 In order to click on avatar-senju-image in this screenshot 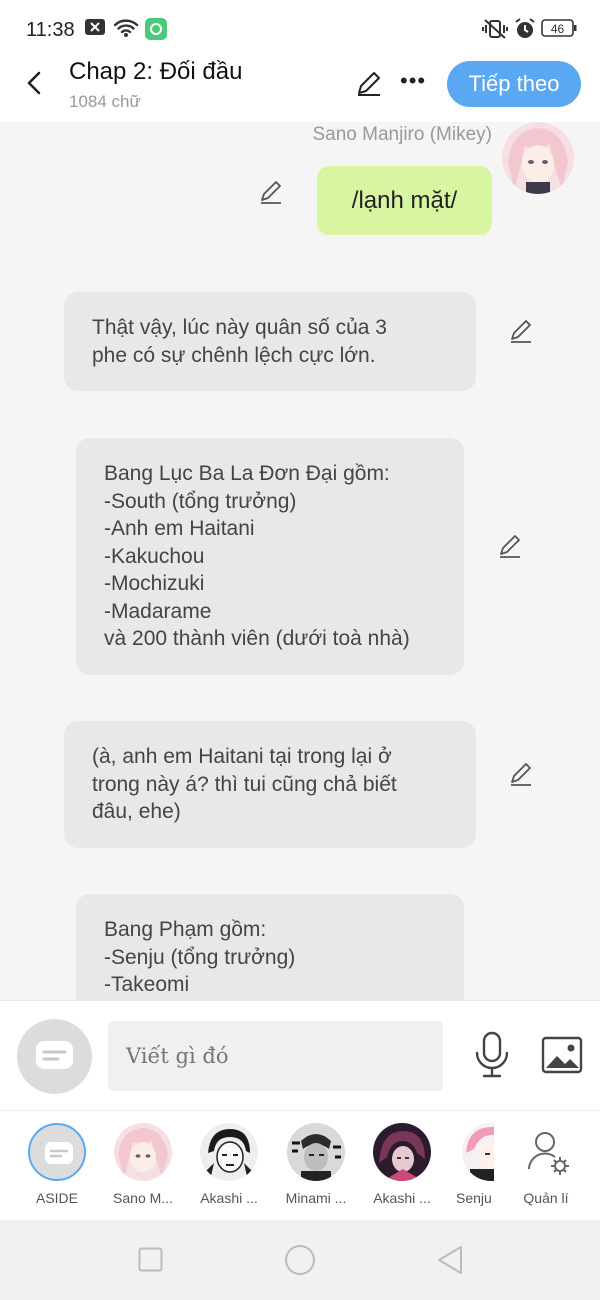, I will do `click(478, 1152)`.